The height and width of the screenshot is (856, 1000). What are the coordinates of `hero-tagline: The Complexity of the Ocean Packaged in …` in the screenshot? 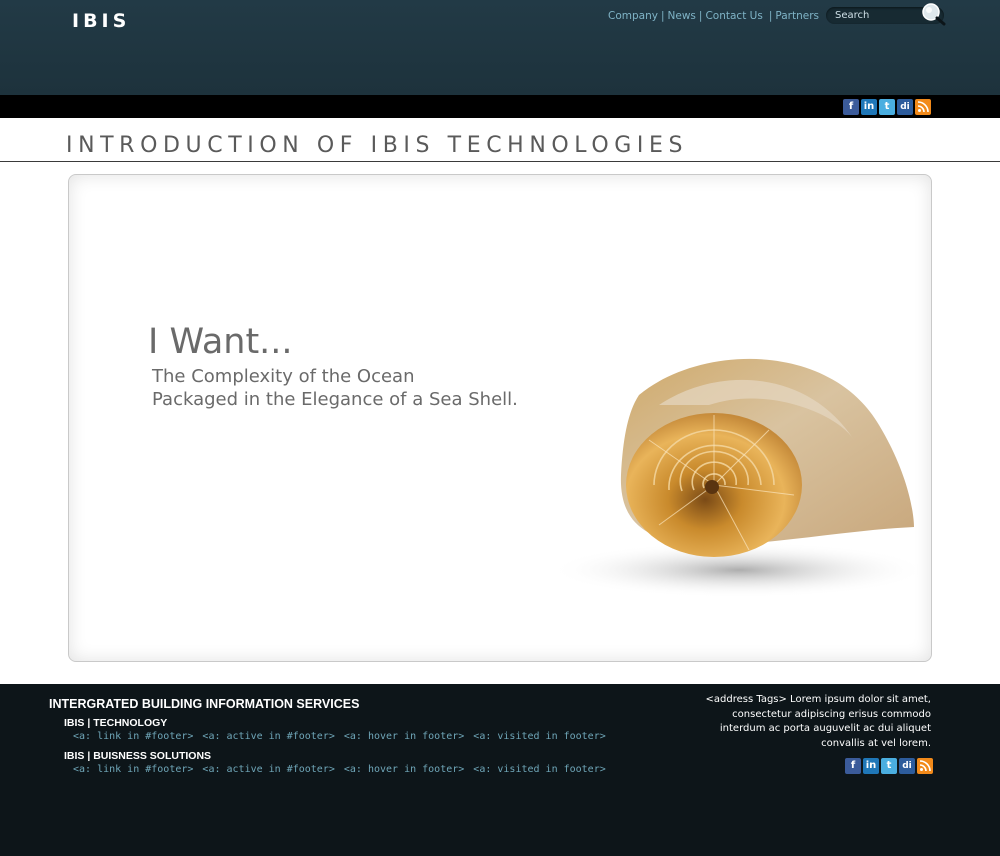 It's located at (335, 388).